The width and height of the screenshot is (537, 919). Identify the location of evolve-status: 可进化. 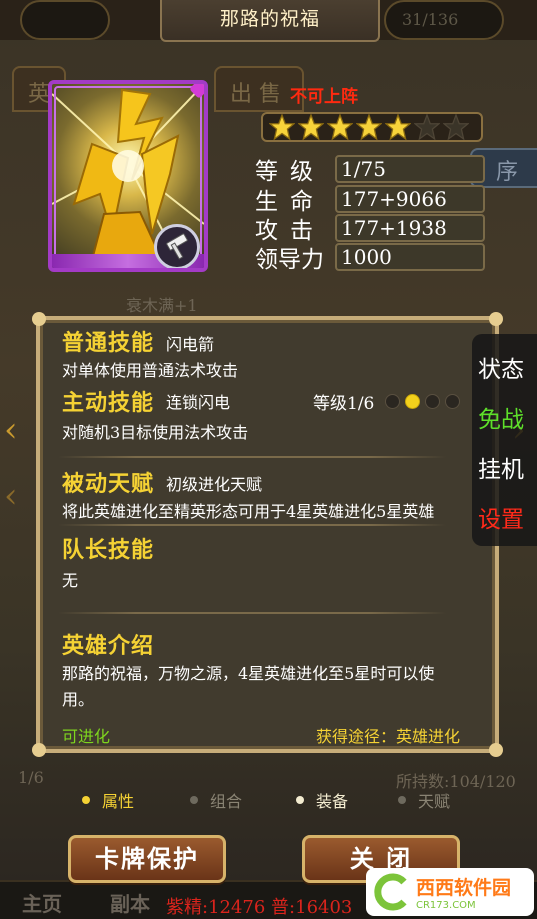
(86, 736).